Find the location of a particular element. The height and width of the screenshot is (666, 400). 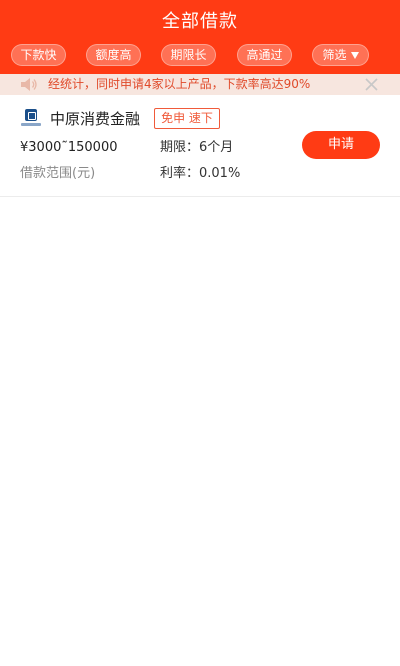

notice-bar: 经统计，同时申请4家以上产品，下款率高达90% is located at coordinates (200, 84).